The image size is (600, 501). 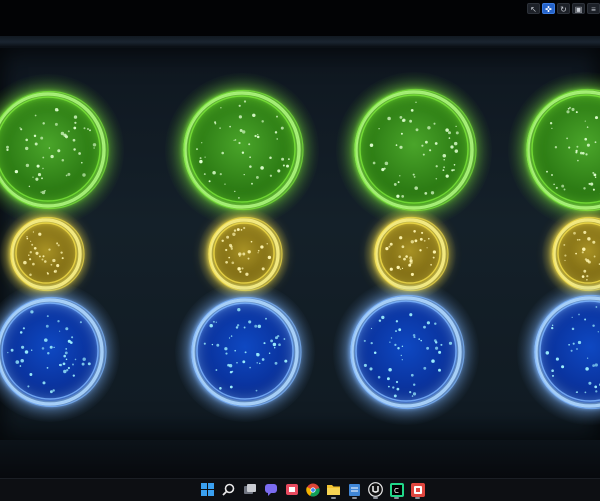 What do you see at coordinates (593, 8) in the screenshot?
I see `menu-icon: ≡` at bounding box center [593, 8].